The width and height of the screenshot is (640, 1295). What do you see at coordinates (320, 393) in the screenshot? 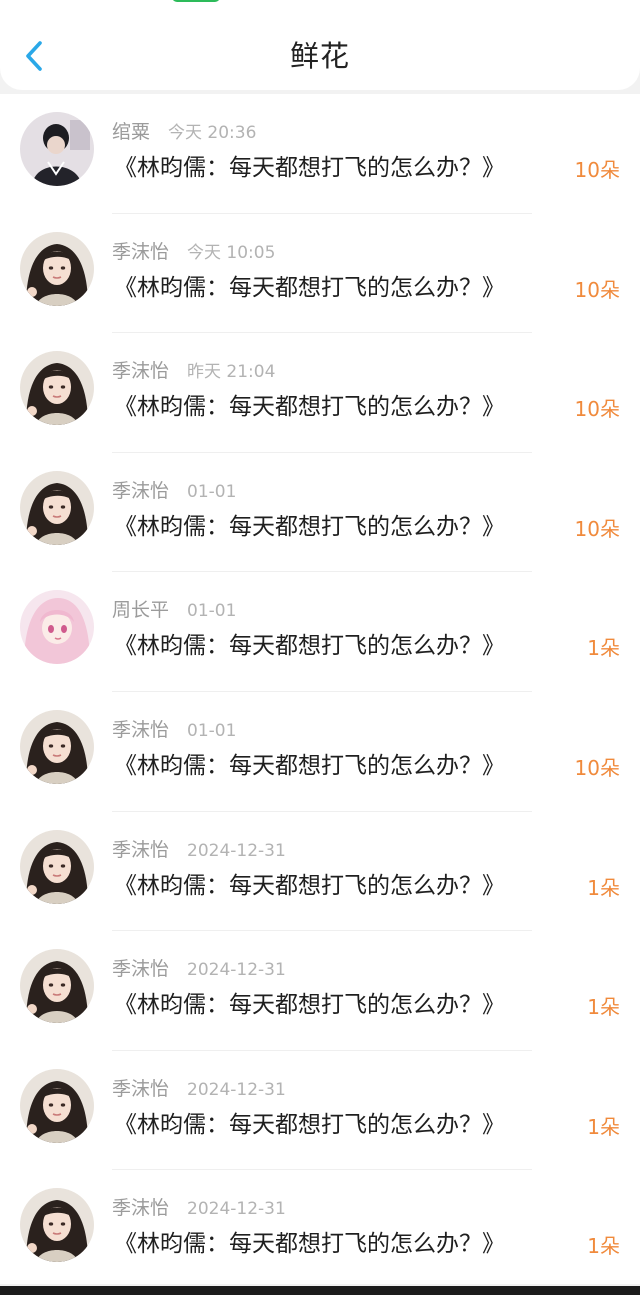
I see `list-item: 季沫怡 昨天 21:04 《林昀儒：每天都想打飞的怎么办？》 10朵` at bounding box center [320, 393].